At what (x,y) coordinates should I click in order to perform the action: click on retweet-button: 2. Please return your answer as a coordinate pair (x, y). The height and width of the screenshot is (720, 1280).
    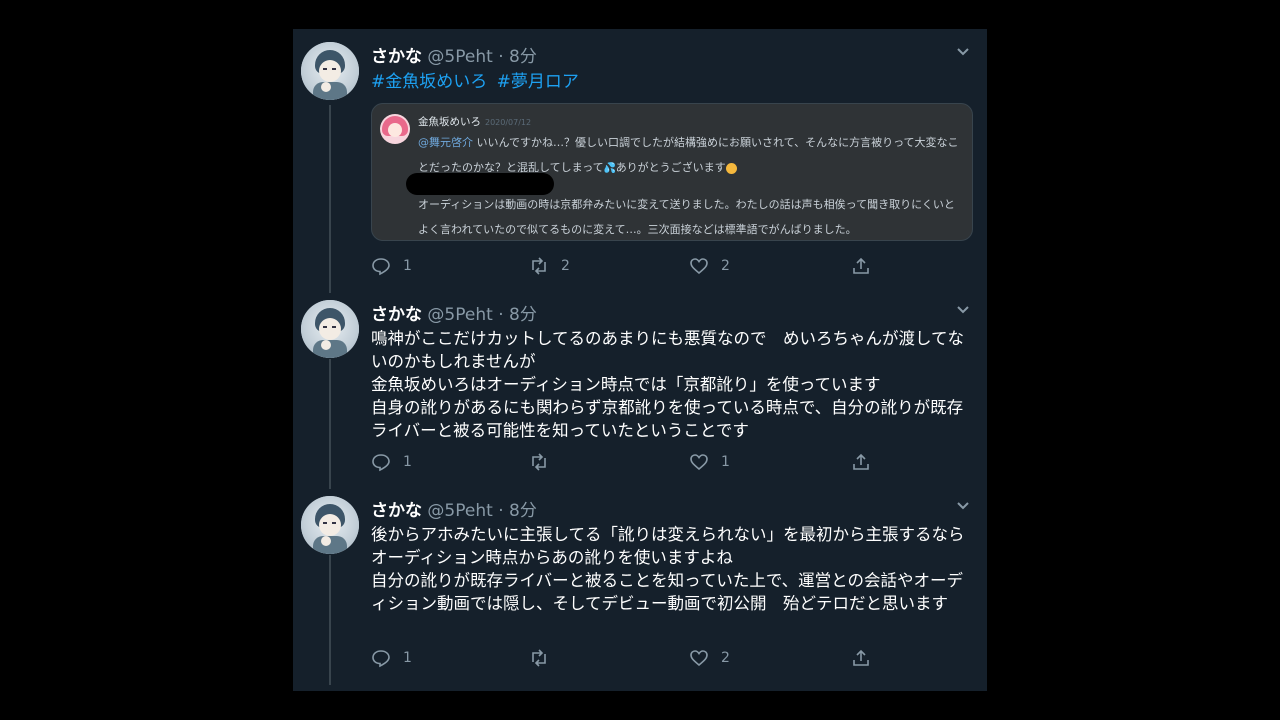
    Looking at the image, I should click on (549, 266).